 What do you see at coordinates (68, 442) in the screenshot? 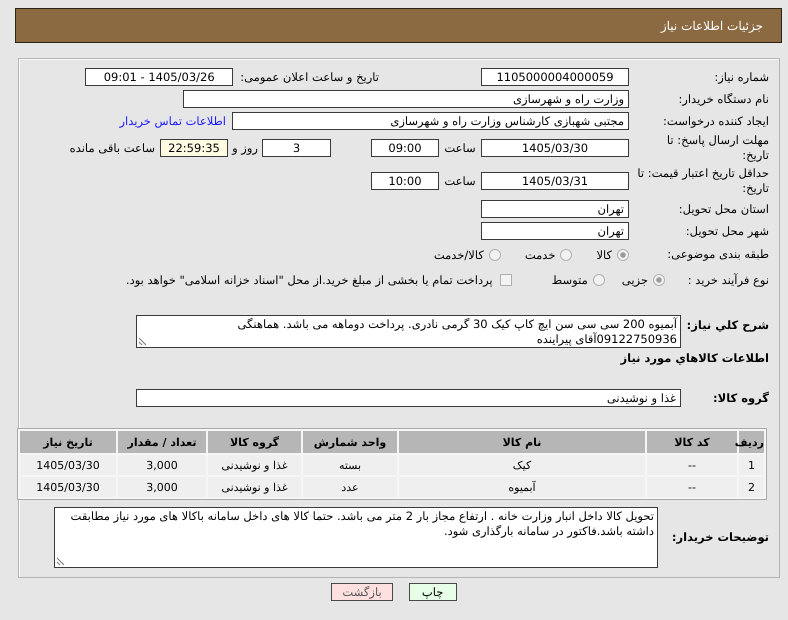
I see `column-header: تاریخ نیاز` at bounding box center [68, 442].